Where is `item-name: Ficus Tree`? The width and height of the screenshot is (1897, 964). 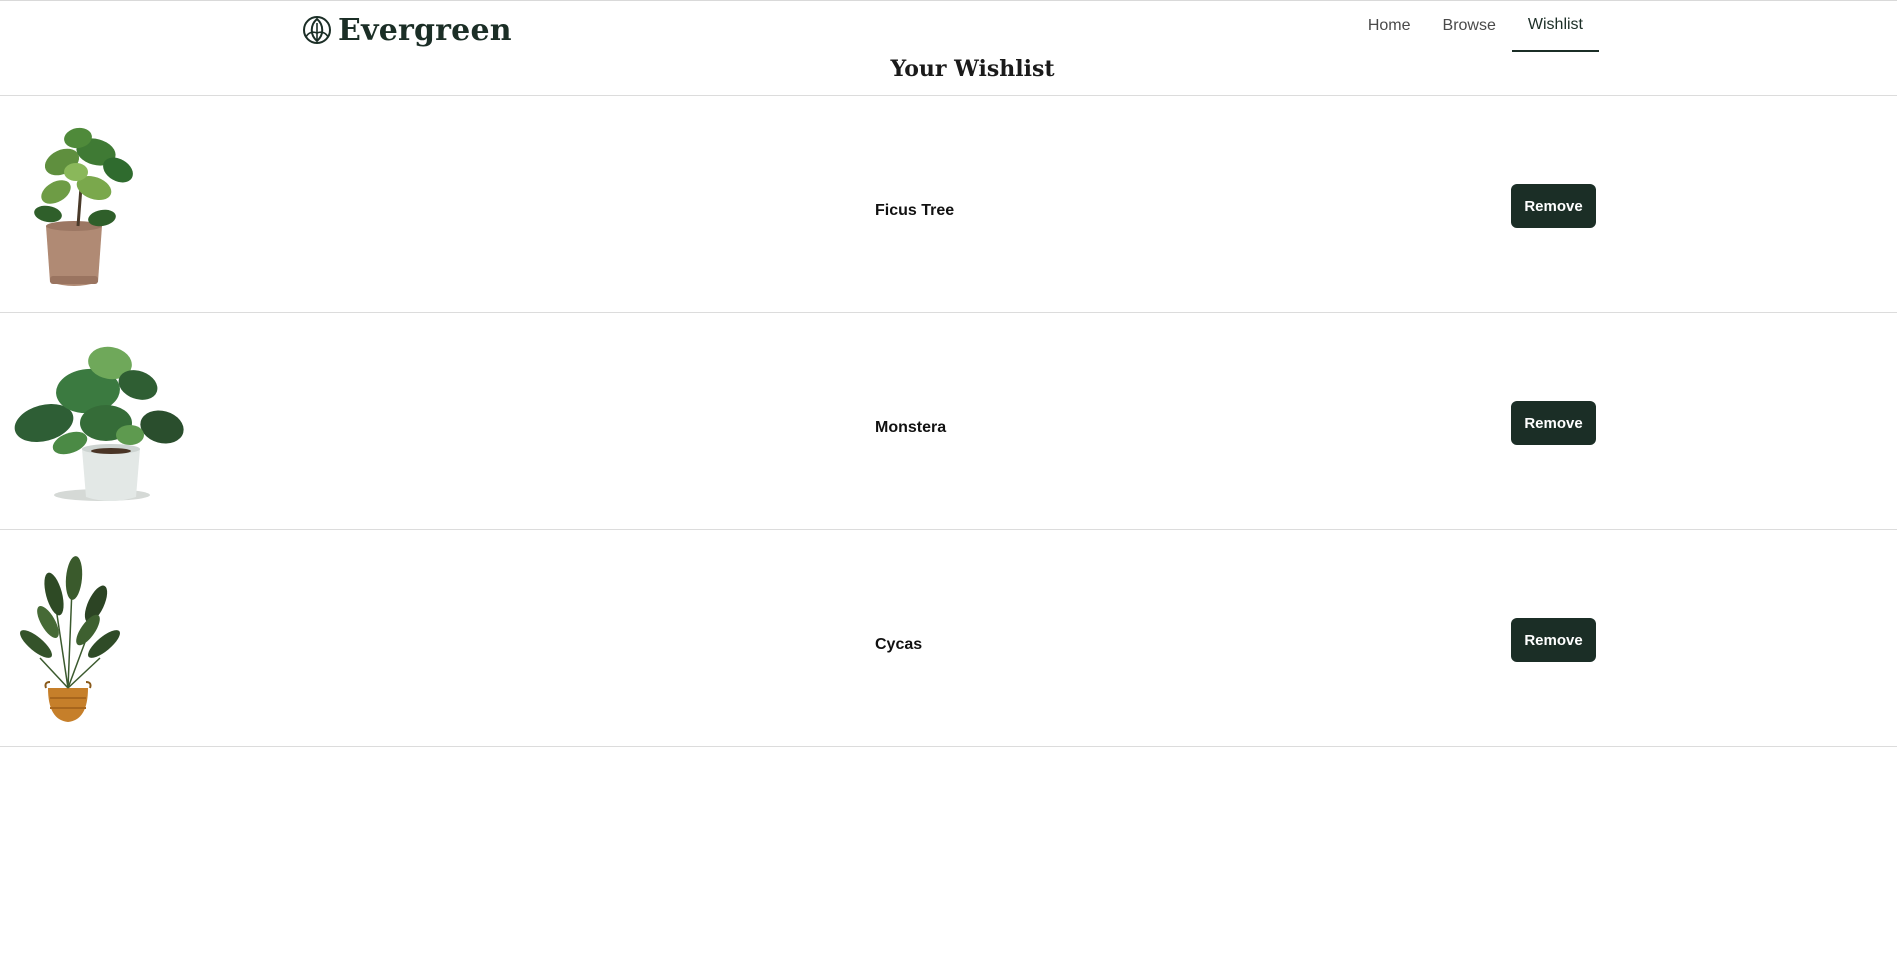 item-name: Ficus Tree is located at coordinates (915, 210).